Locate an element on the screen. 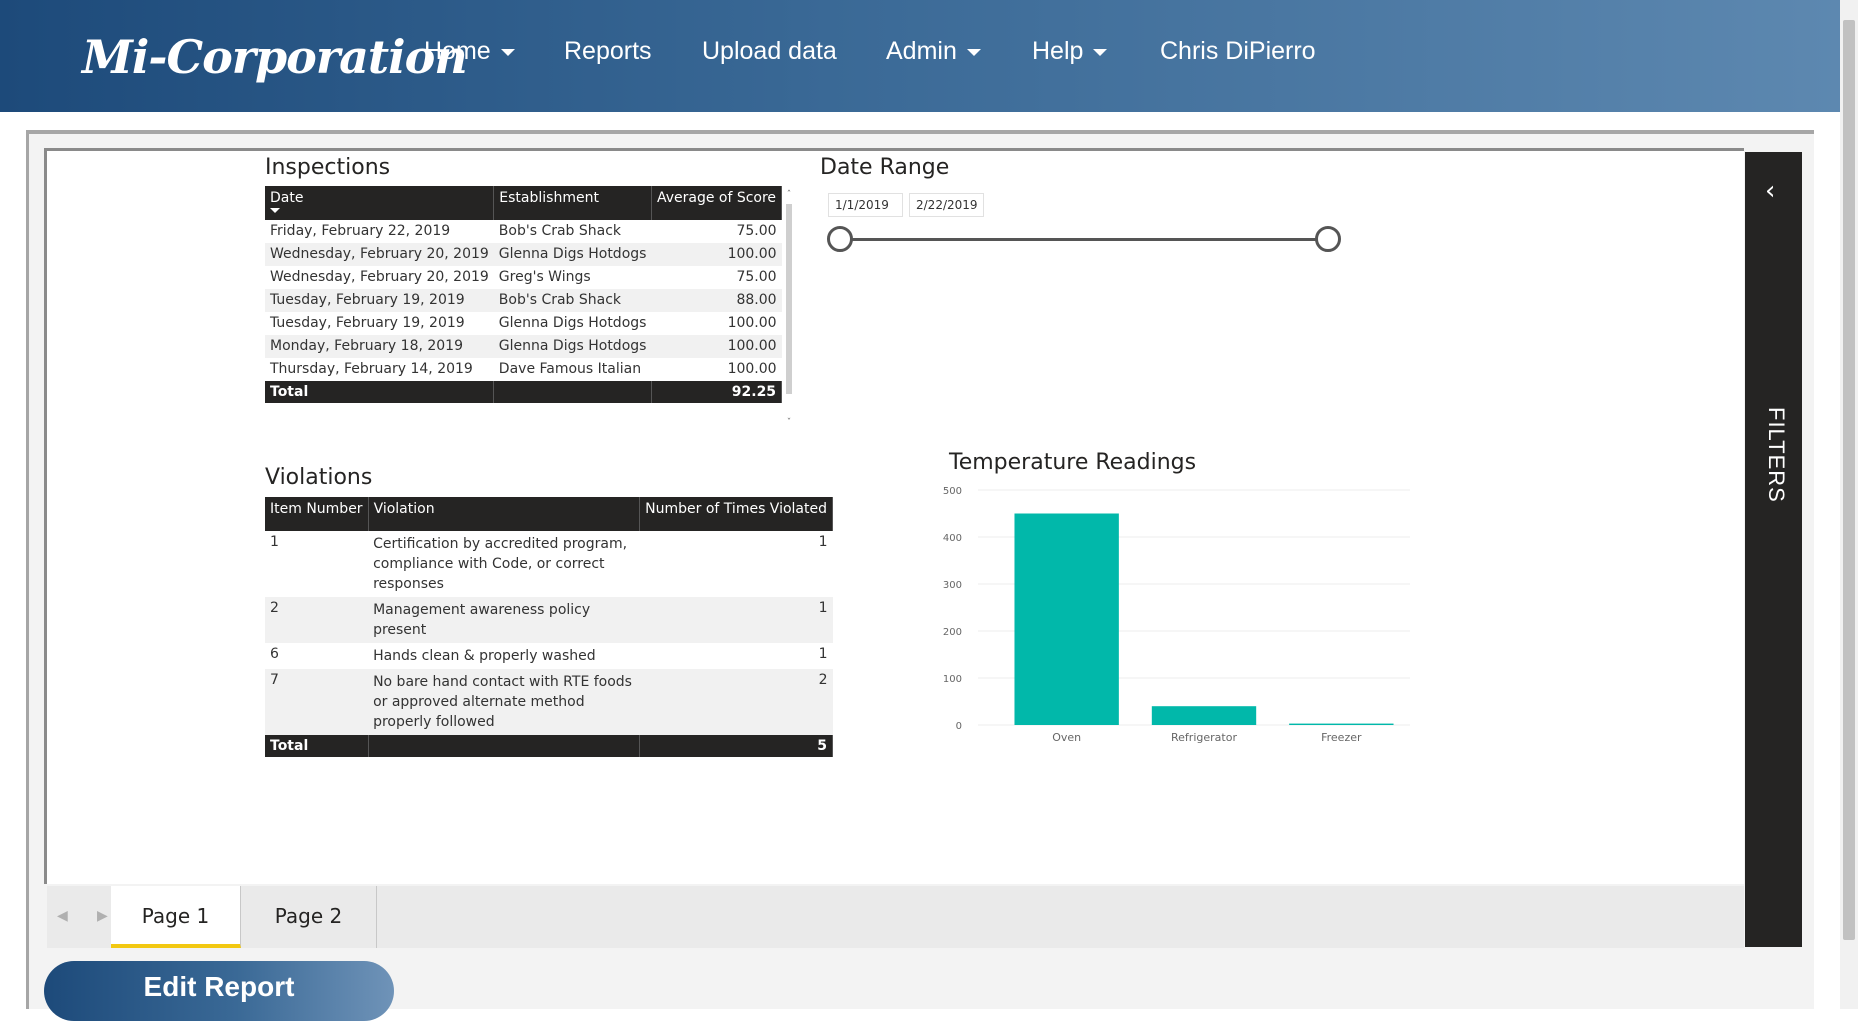  table-row: 6 Hands clean & properly washed 1 is located at coordinates (549, 656).